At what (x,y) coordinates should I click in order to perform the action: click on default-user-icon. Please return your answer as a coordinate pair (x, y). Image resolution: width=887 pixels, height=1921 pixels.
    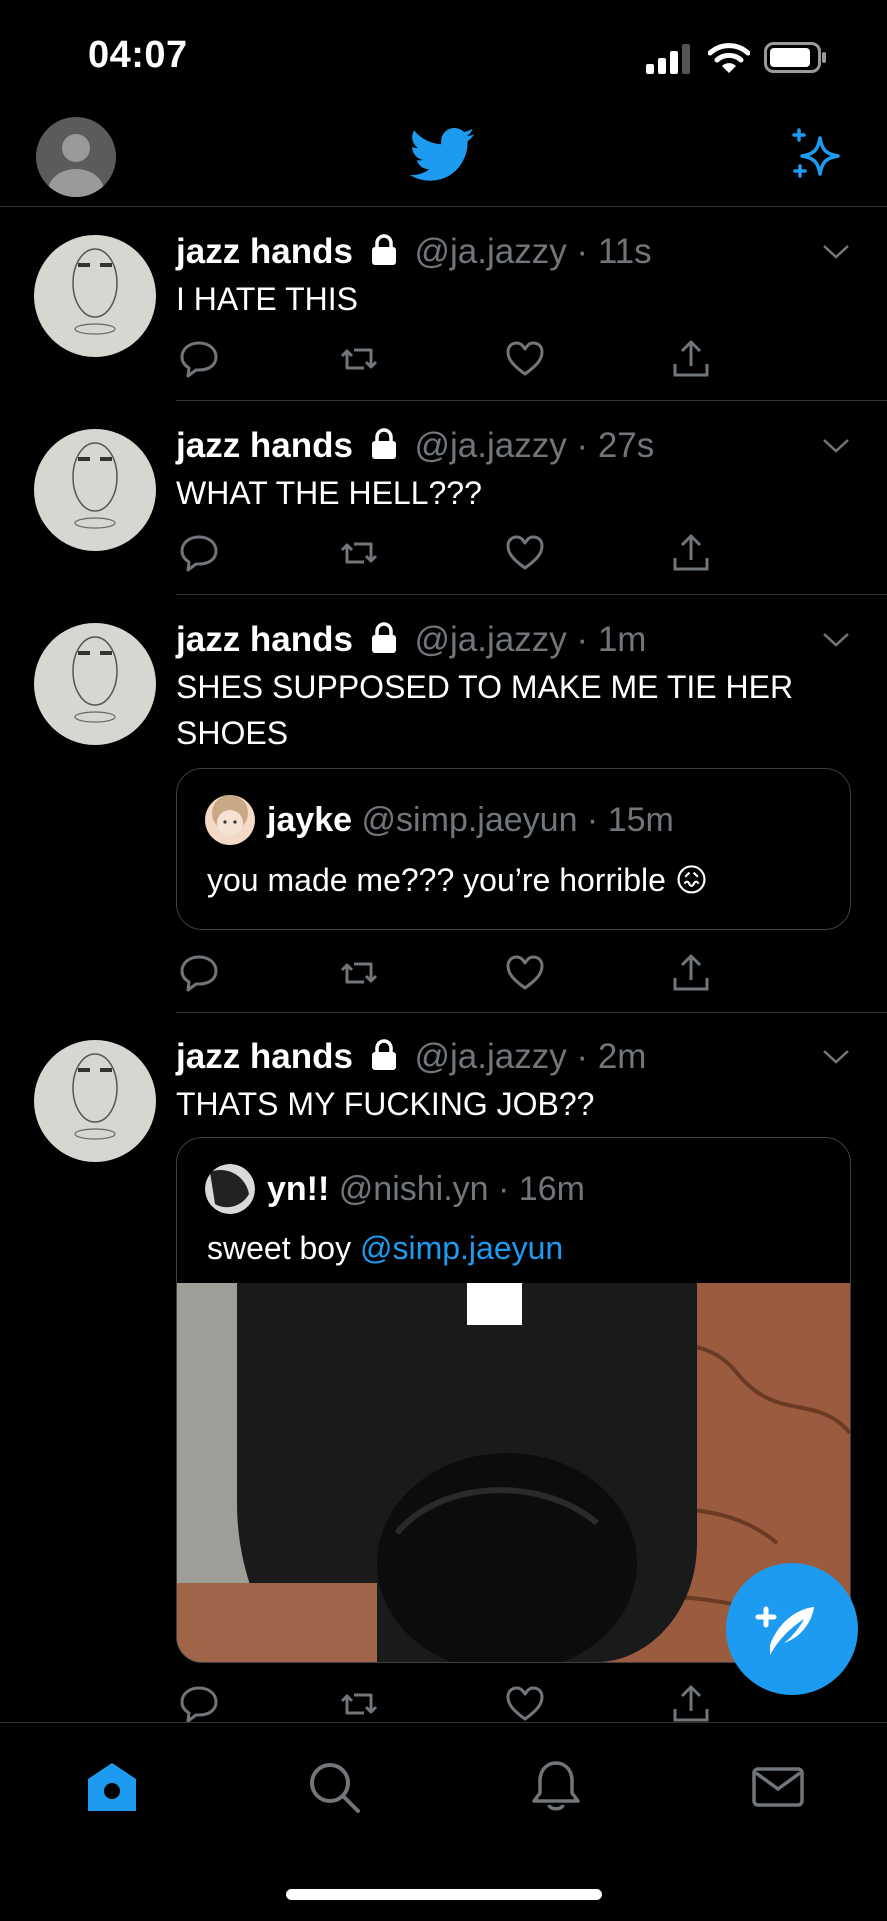
    Looking at the image, I should click on (76, 165).